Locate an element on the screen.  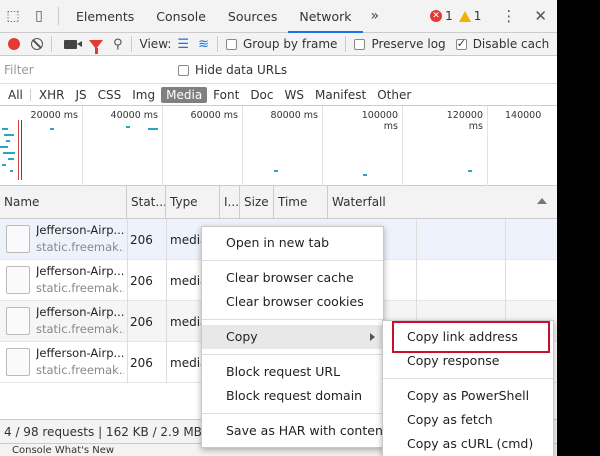
type-font: Font is located at coordinates (226, 95).